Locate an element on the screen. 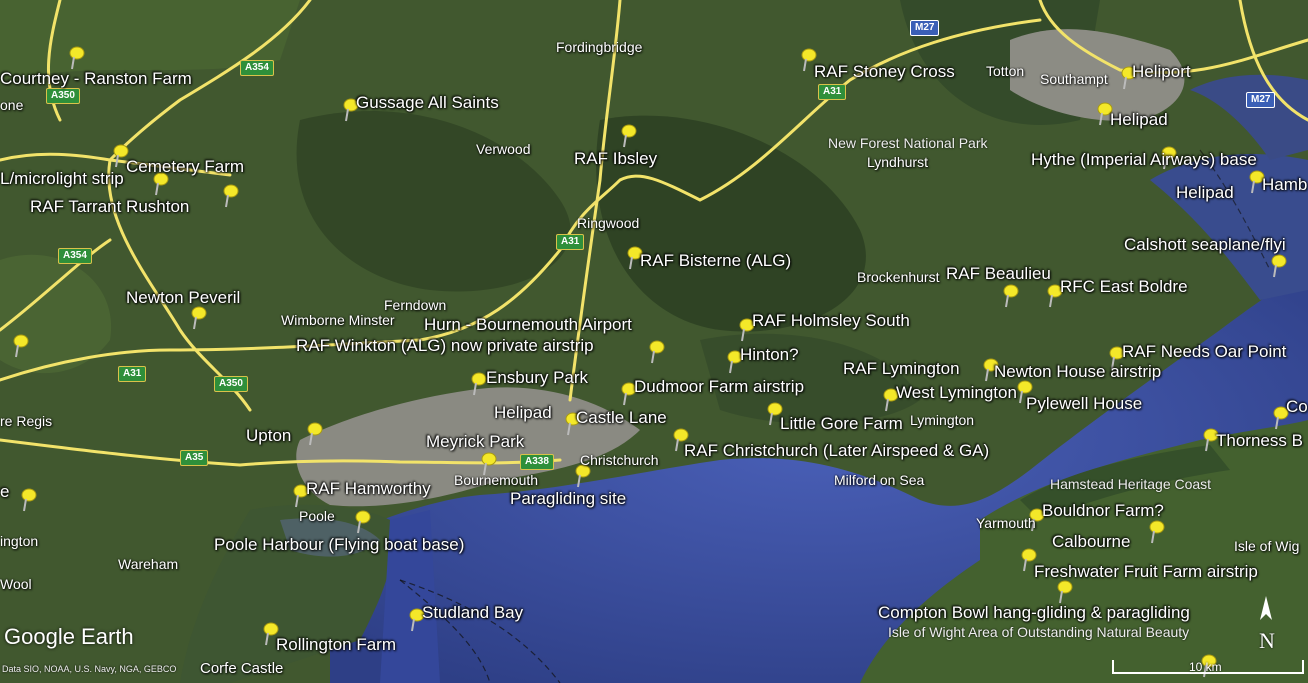  label-lymington: Lymington is located at coordinates (942, 420).